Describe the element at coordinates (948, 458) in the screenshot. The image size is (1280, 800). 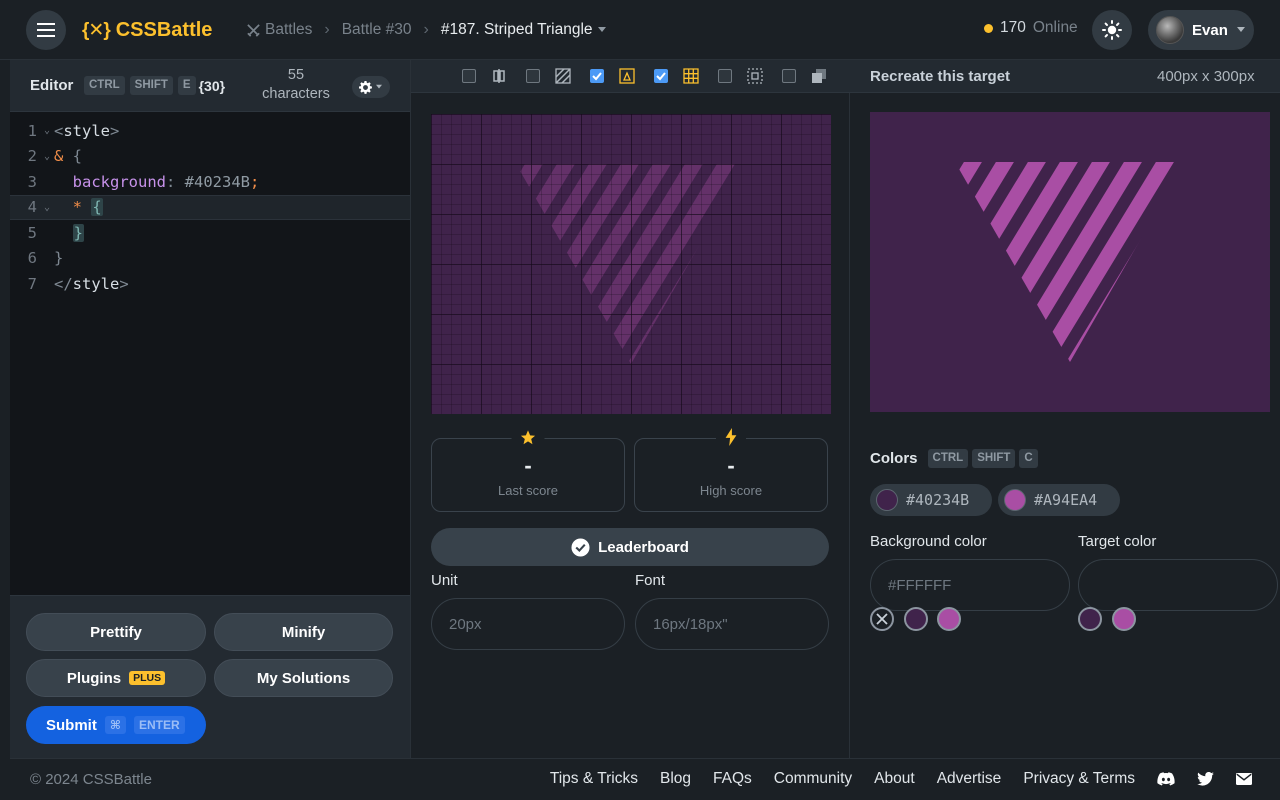
I see `kbd-ctrl: CTRL` at that location.